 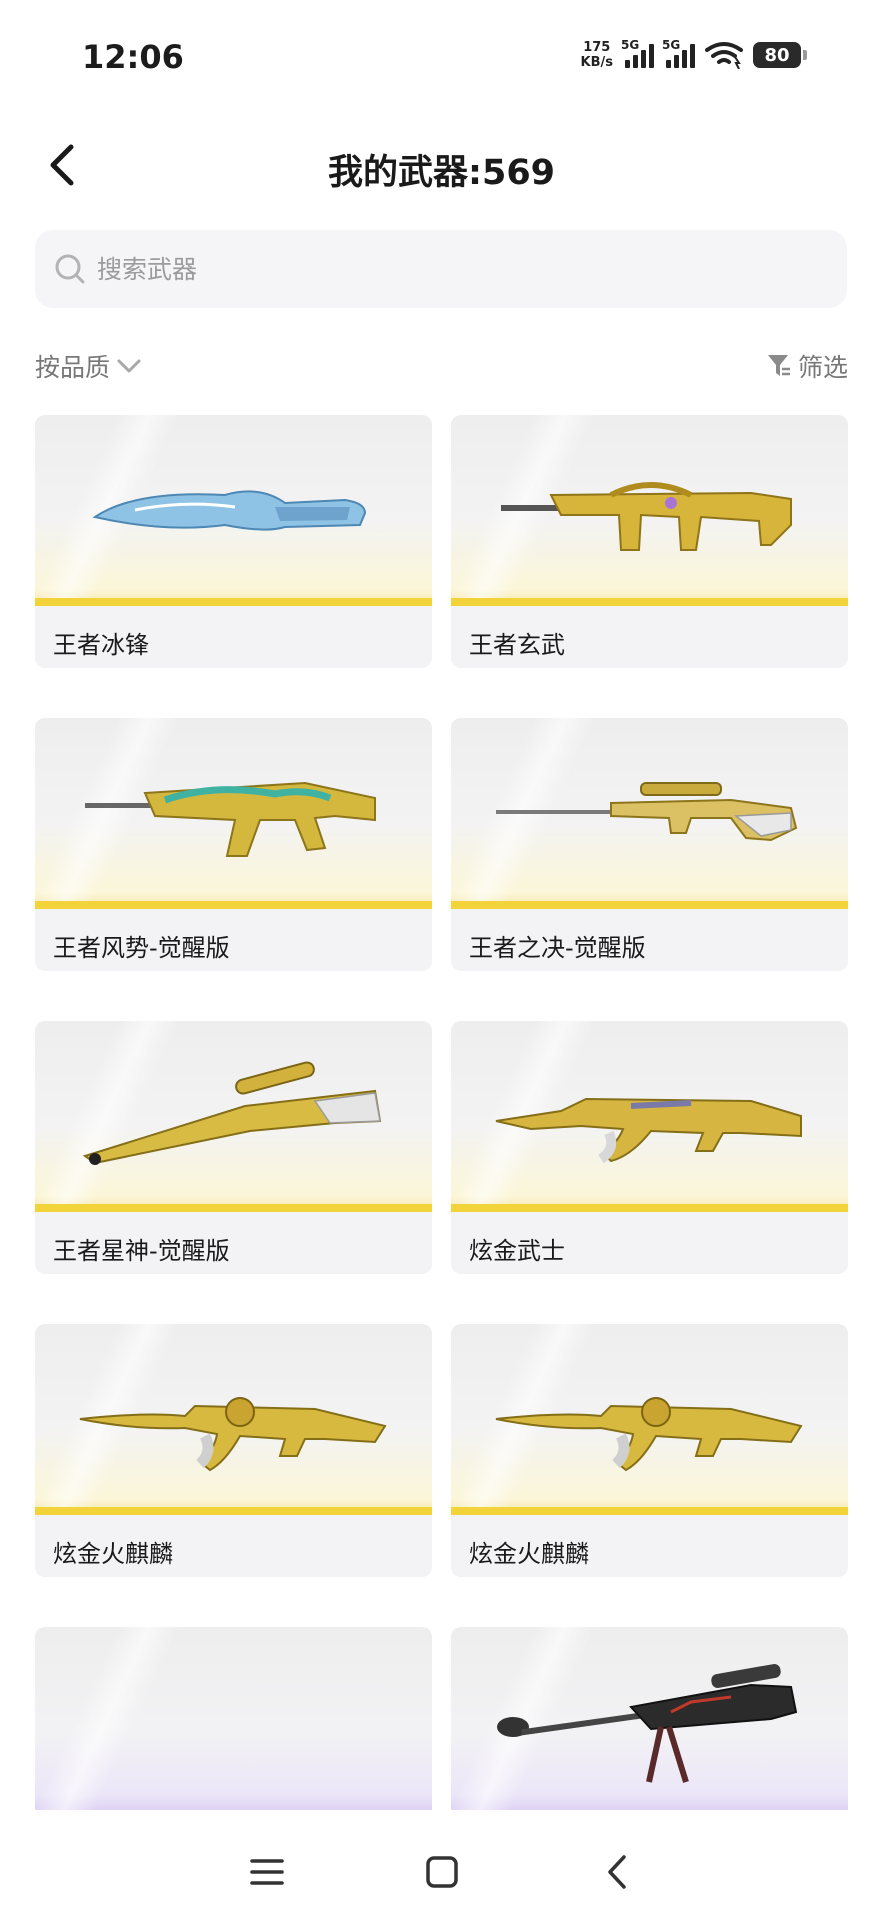 What do you see at coordinates (441, 173) in the screenshot?
I see `page-title: 我的武器:569` at bounding box center [441, 173].